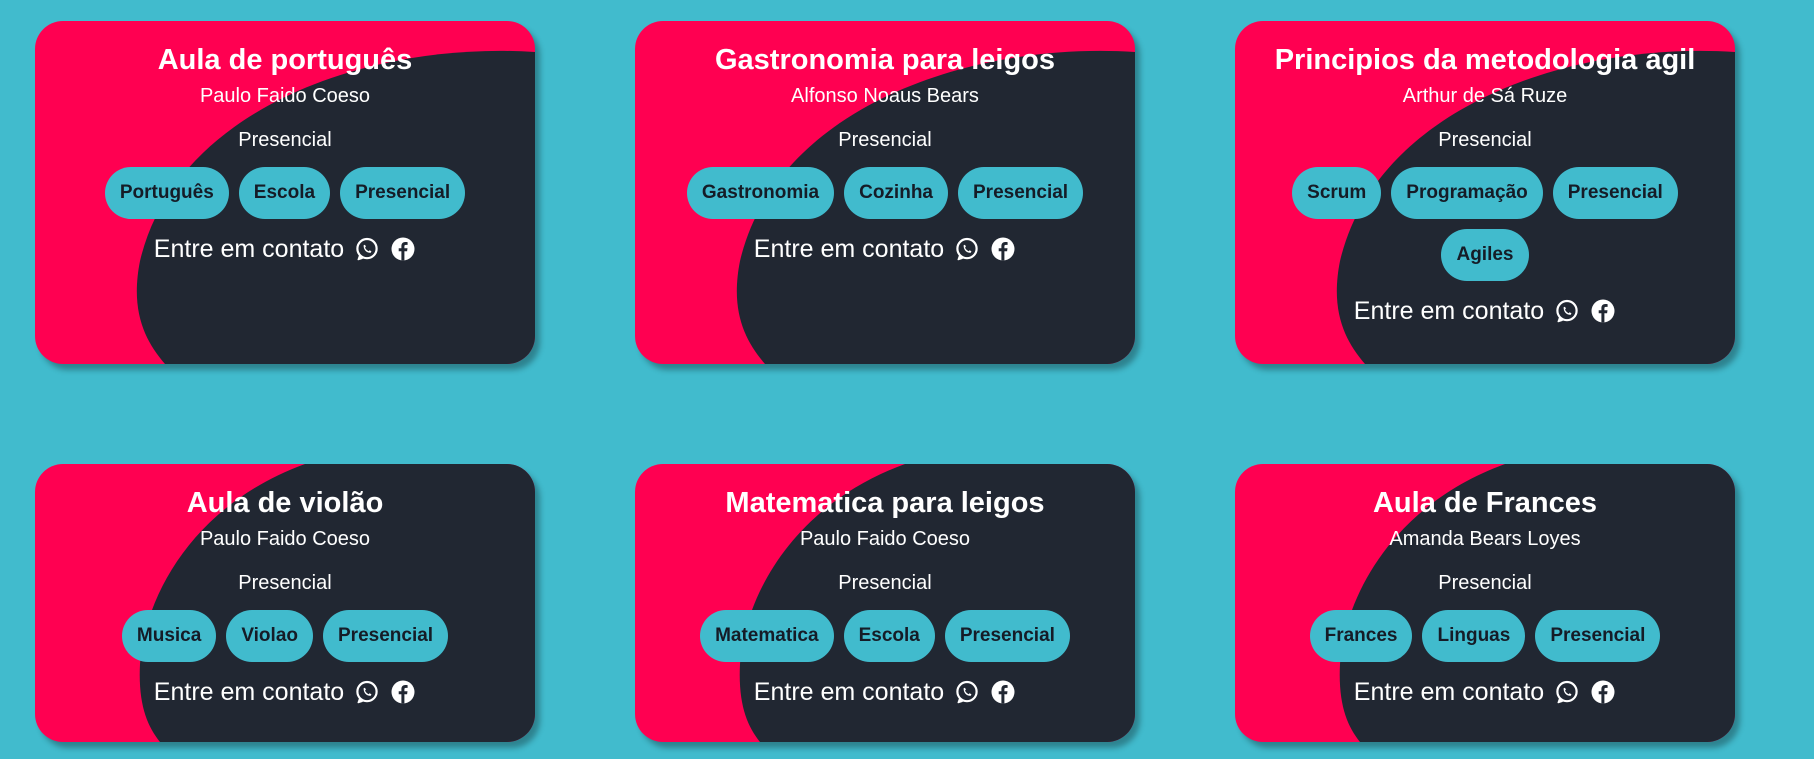 The image size is (1814, 759). I want to click on tag-chip: Cozinha, so click(896, 193).